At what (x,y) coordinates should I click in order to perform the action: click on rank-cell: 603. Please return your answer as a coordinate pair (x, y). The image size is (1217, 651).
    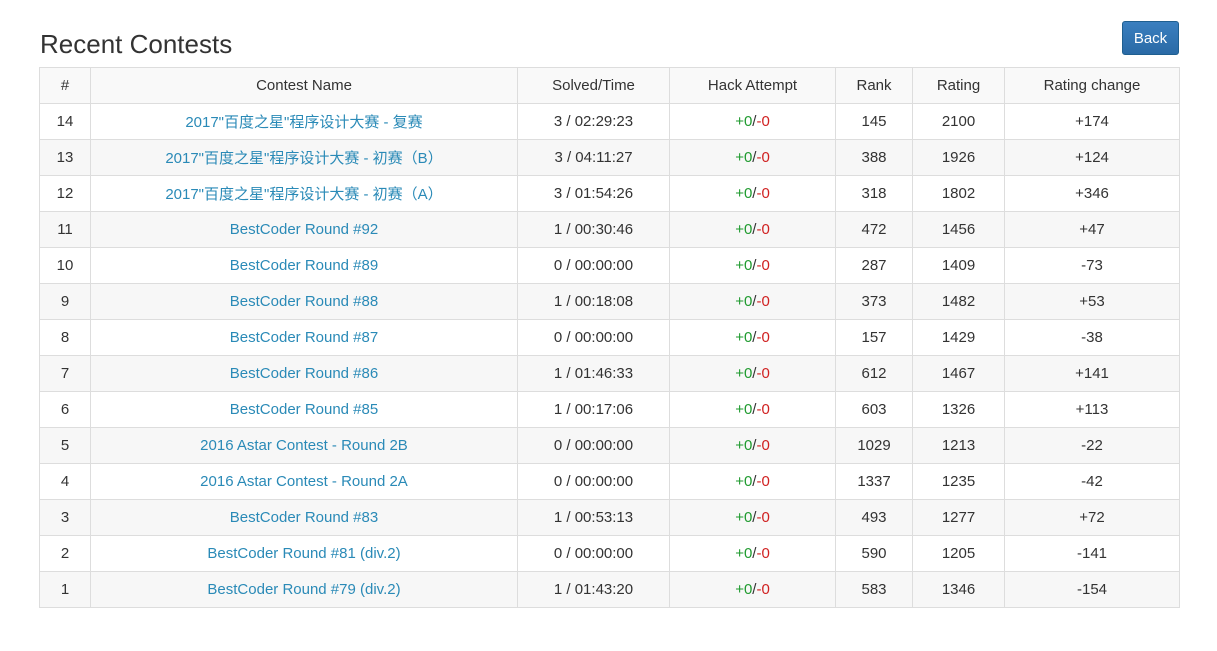
    Looking at the image, I should click on (874, 409).